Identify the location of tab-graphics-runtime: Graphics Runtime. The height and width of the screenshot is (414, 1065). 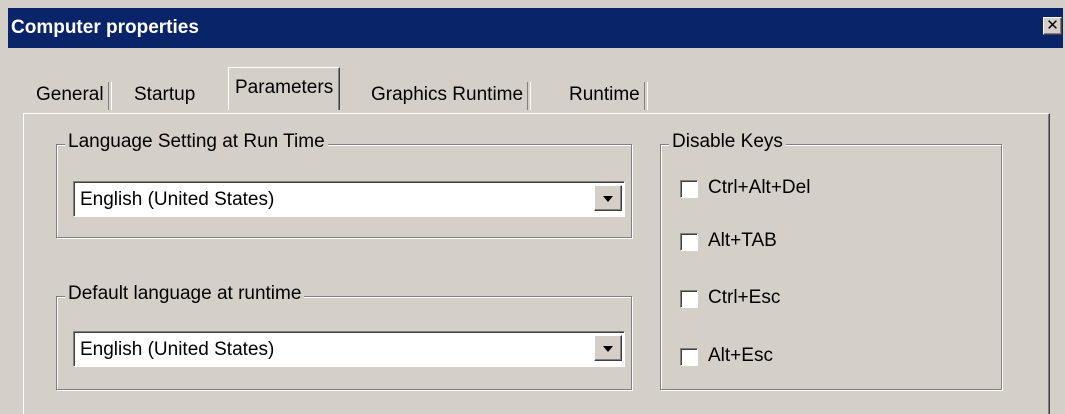
(448, 95).